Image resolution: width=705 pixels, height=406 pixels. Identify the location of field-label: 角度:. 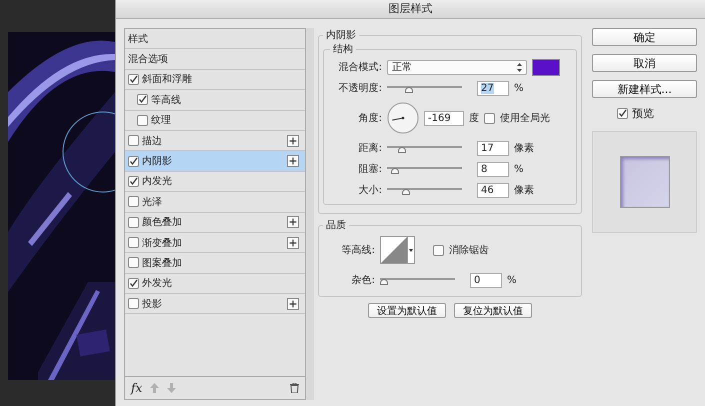
(370, 118).